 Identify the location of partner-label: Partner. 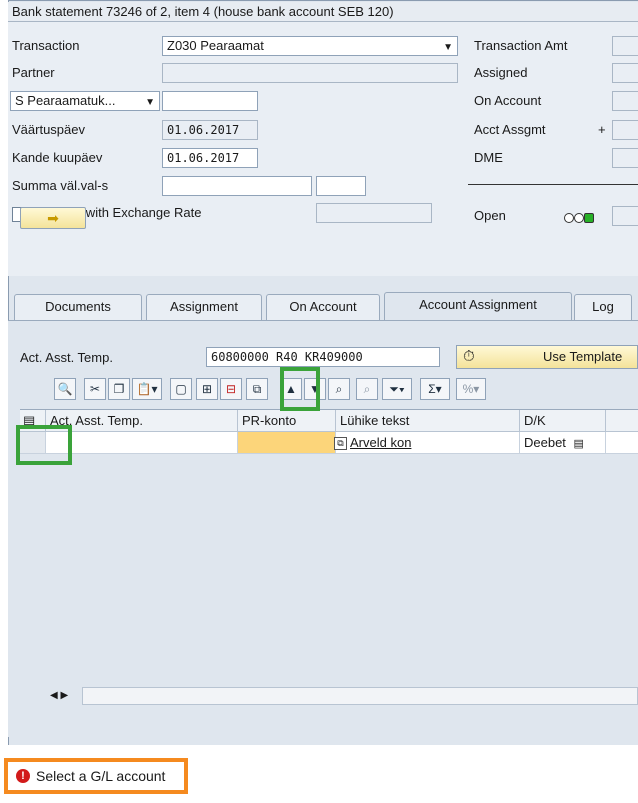
(33, 72).